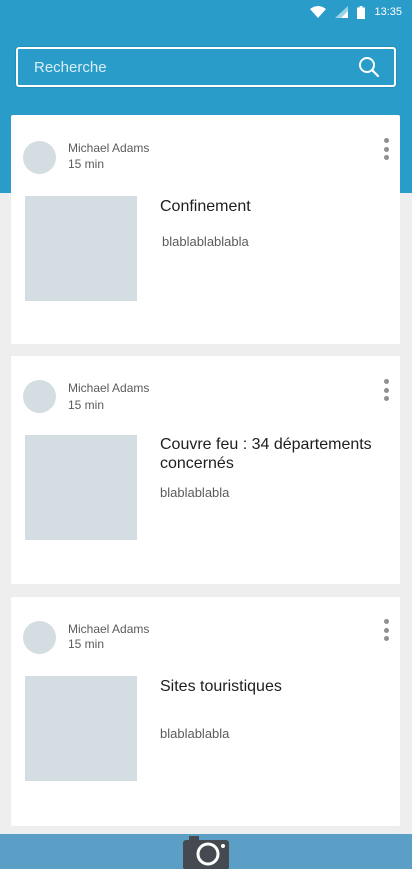  Describe the element at coordinates (342, 12) in the screenshot. I see `signal-icon` at that location.